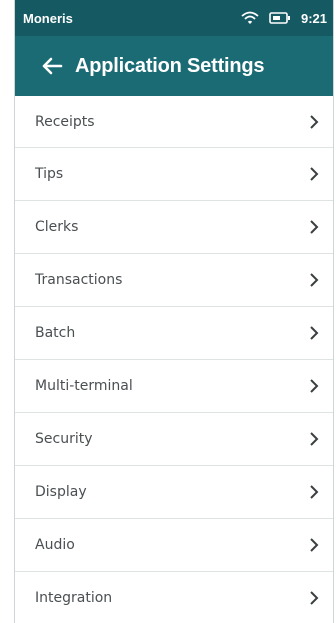  What do you see at coordinates (174, 227) in the screenshot?
I see `menu-item-clerks: Clerks` at bounding box center [174, 227].